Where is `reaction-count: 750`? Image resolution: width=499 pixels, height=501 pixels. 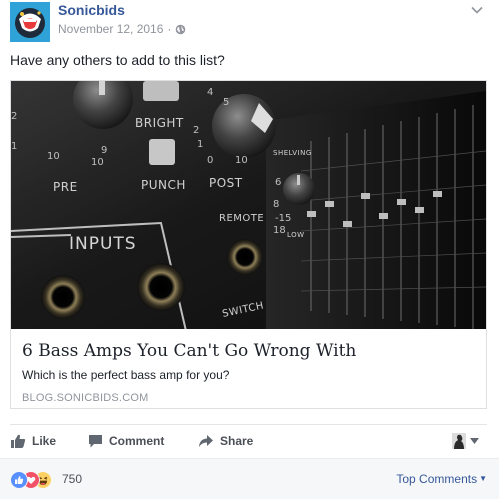 reaction-count: 750 is located at coordinates (72, 479).